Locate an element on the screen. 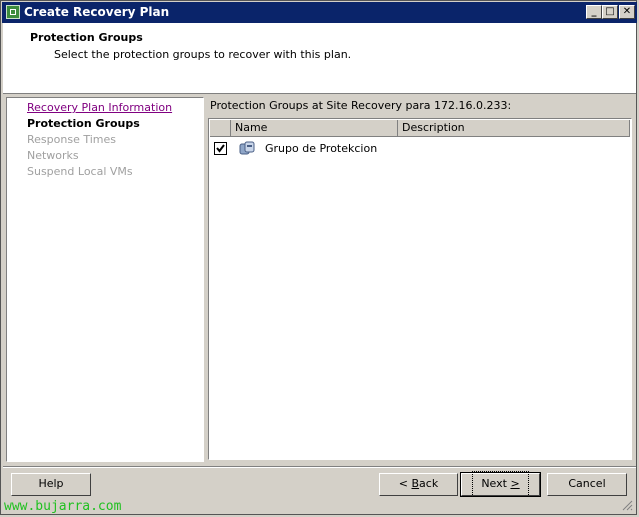  back-button-label: < Back is located at coordinates (418, 483).